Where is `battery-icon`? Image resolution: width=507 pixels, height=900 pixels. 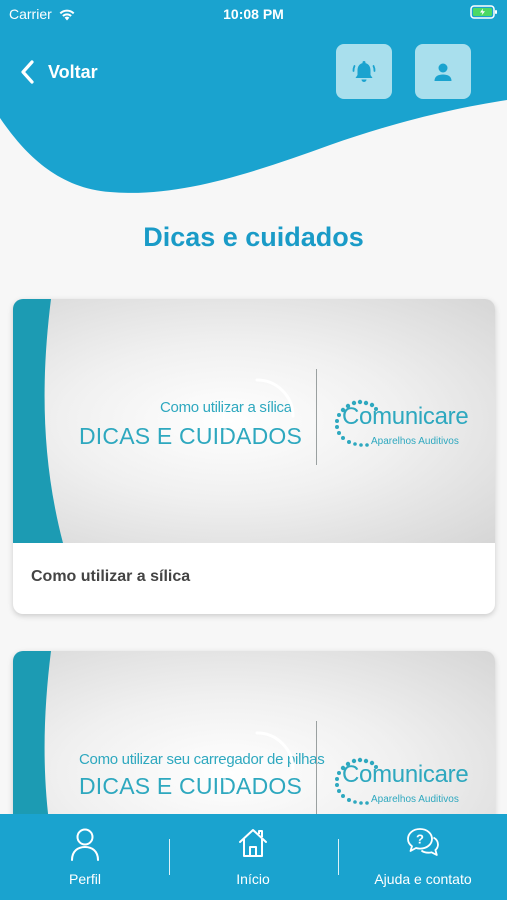 battery-icon is located at coordinates (484, 13).